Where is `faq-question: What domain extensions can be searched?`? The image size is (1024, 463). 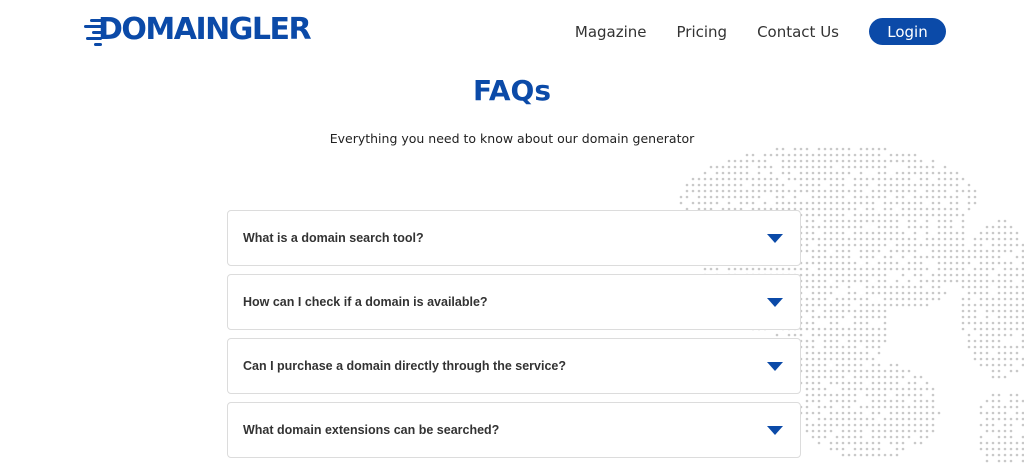
faq-question: What domain extensions can be searched? is located at coordinates (371, 430).